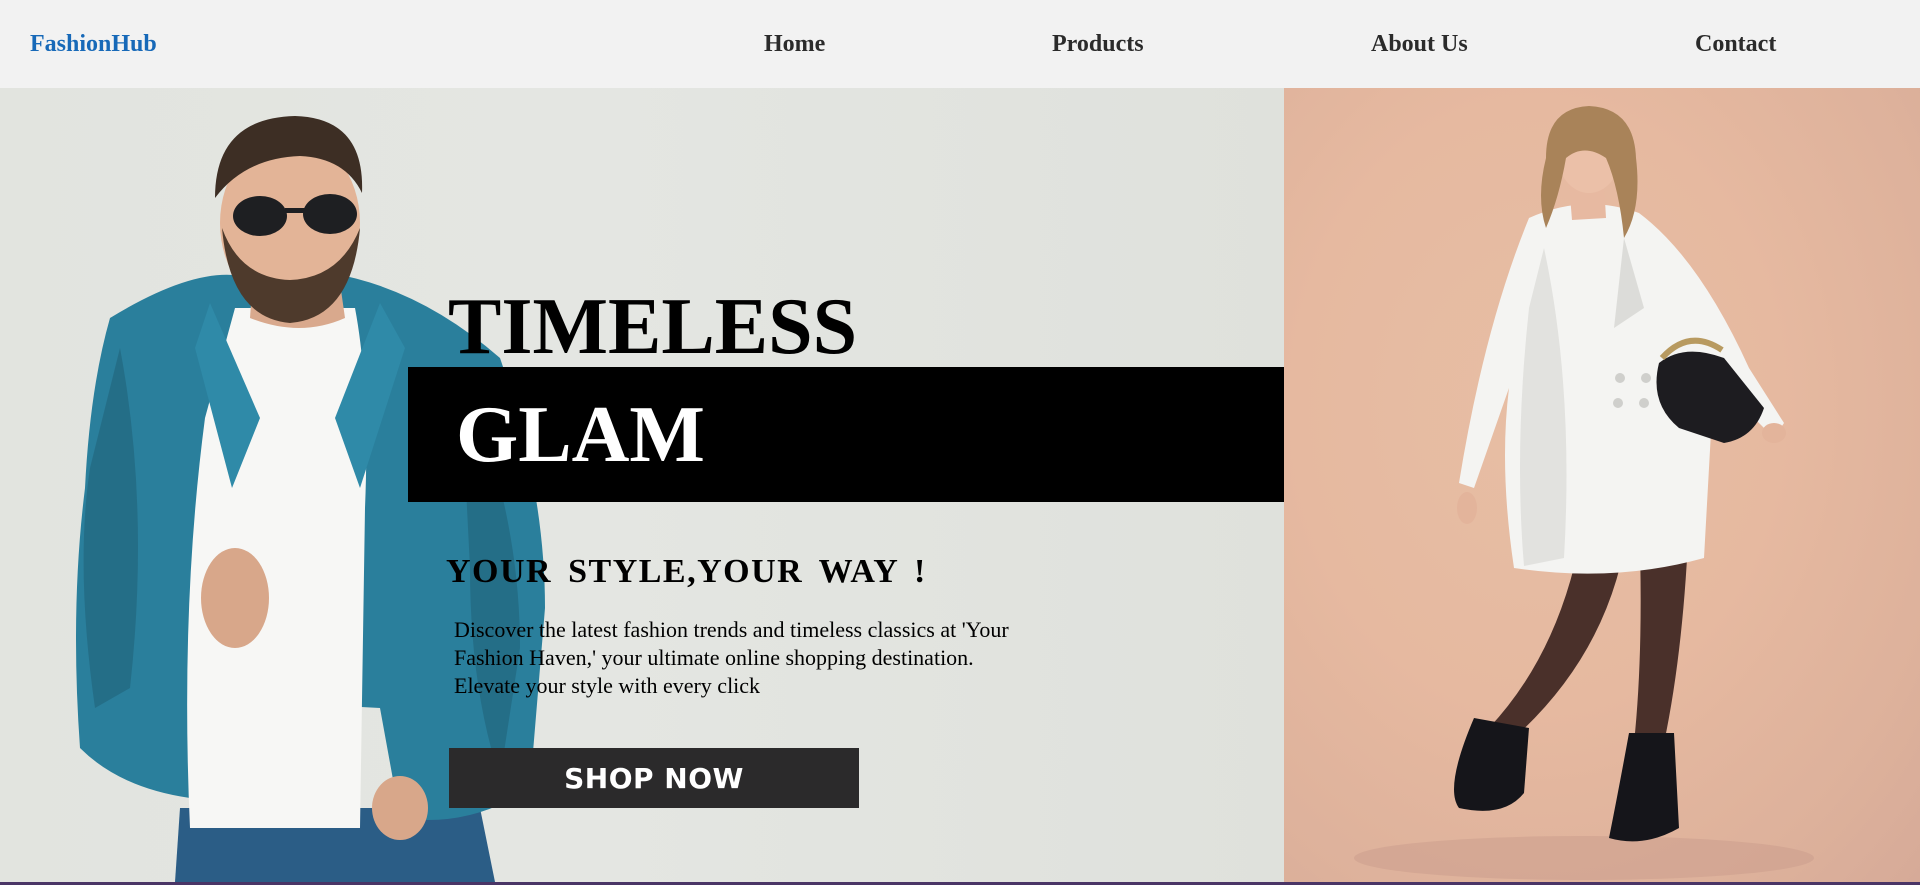  What do you see at coordinates (93, 44) in the screenshot?
I see `brand-logo: FashionHub` at bounding box center [93, 44].